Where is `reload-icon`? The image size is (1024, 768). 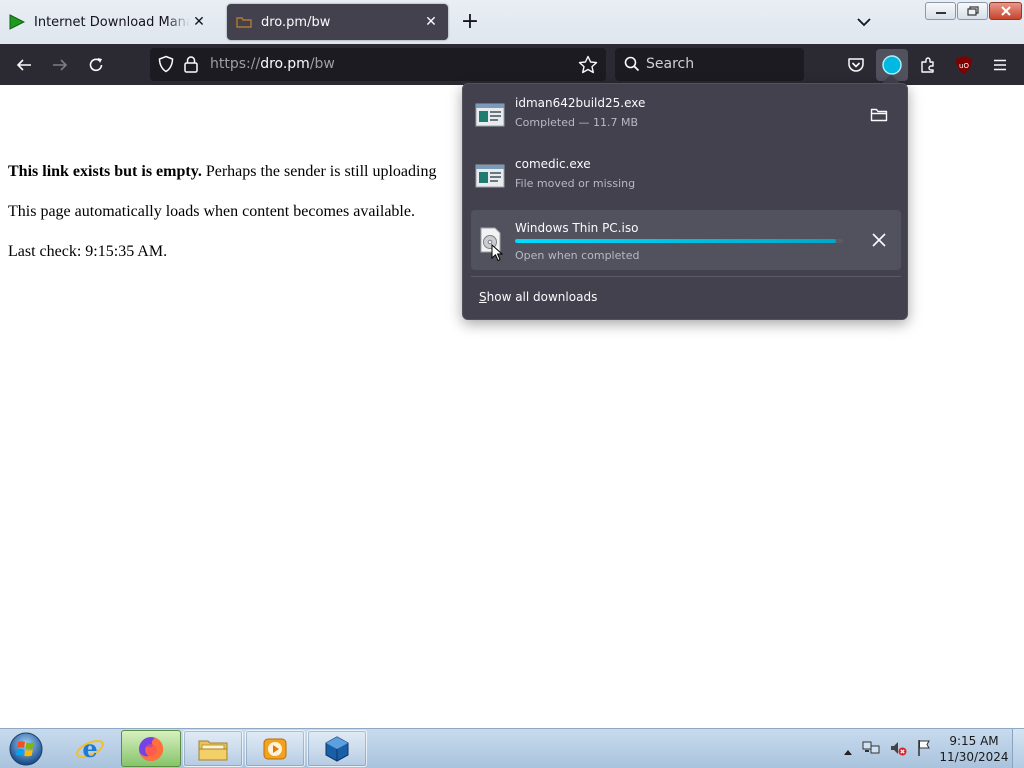 reload-icon is located at coordinates (96, 65).